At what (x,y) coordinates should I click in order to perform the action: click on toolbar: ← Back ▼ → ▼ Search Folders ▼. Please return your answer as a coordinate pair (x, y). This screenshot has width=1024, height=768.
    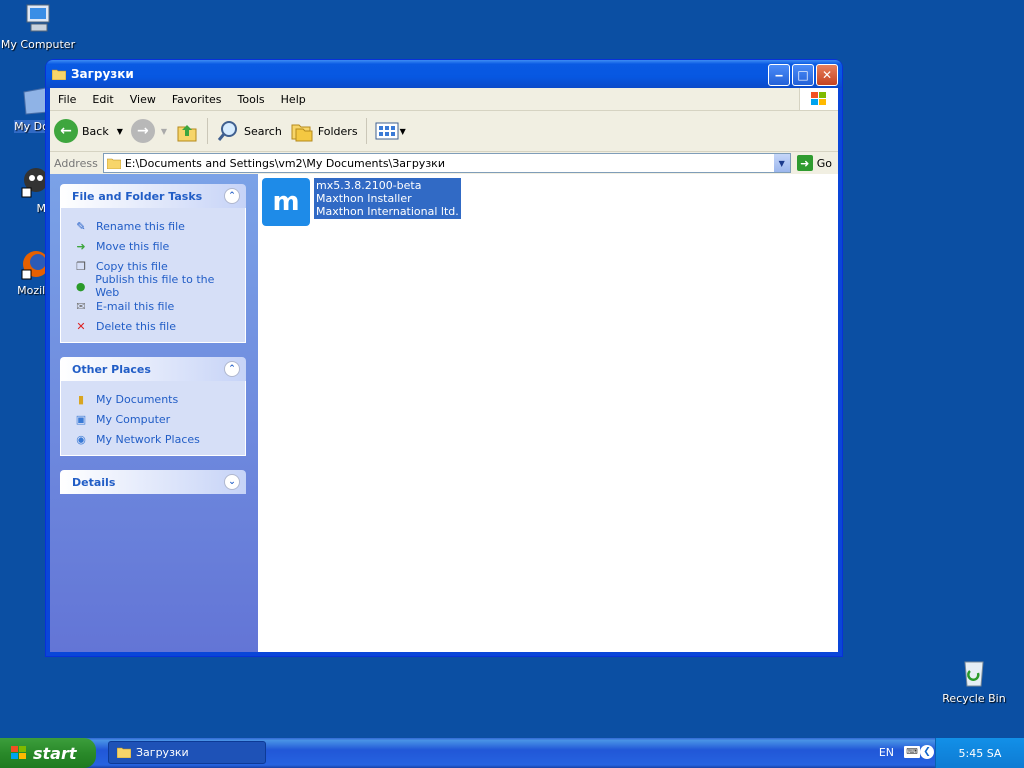
    Looking at the image, I should click on (444, 131).